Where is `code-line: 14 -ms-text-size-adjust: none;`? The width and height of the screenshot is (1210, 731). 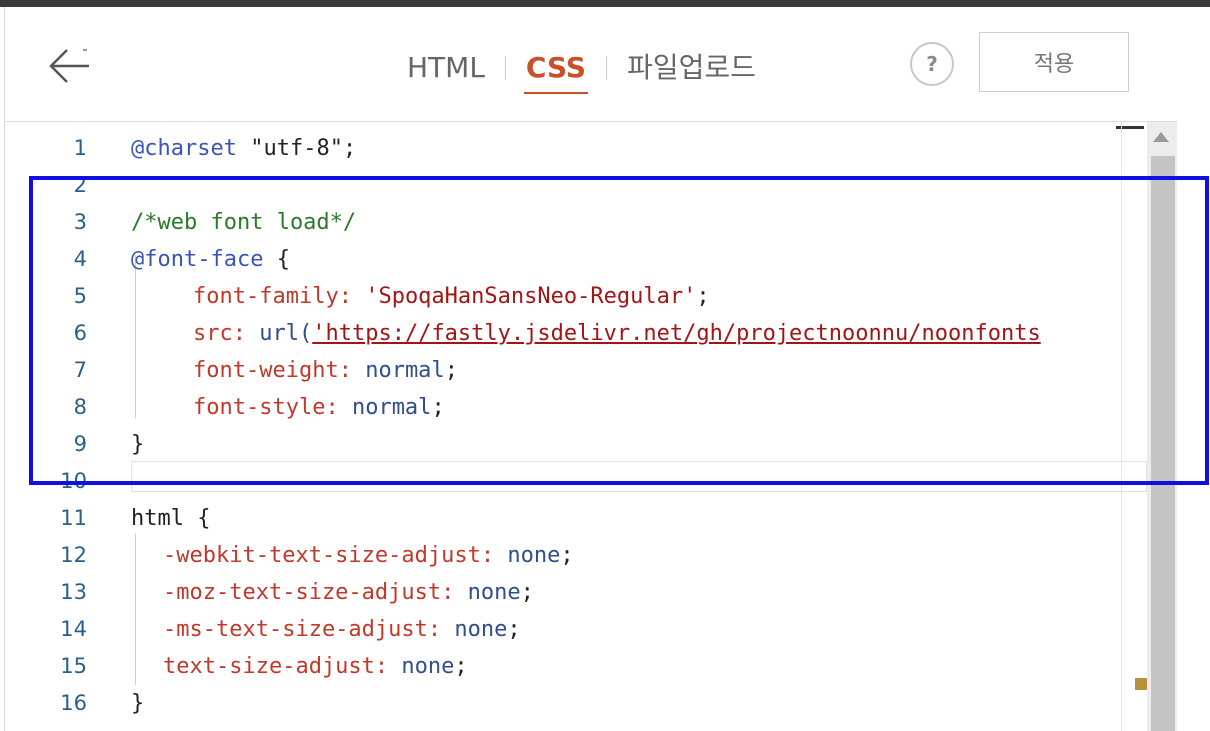 code-line: 14 -ms-text-size-adjust: none; is located at coordinates (575, 629).